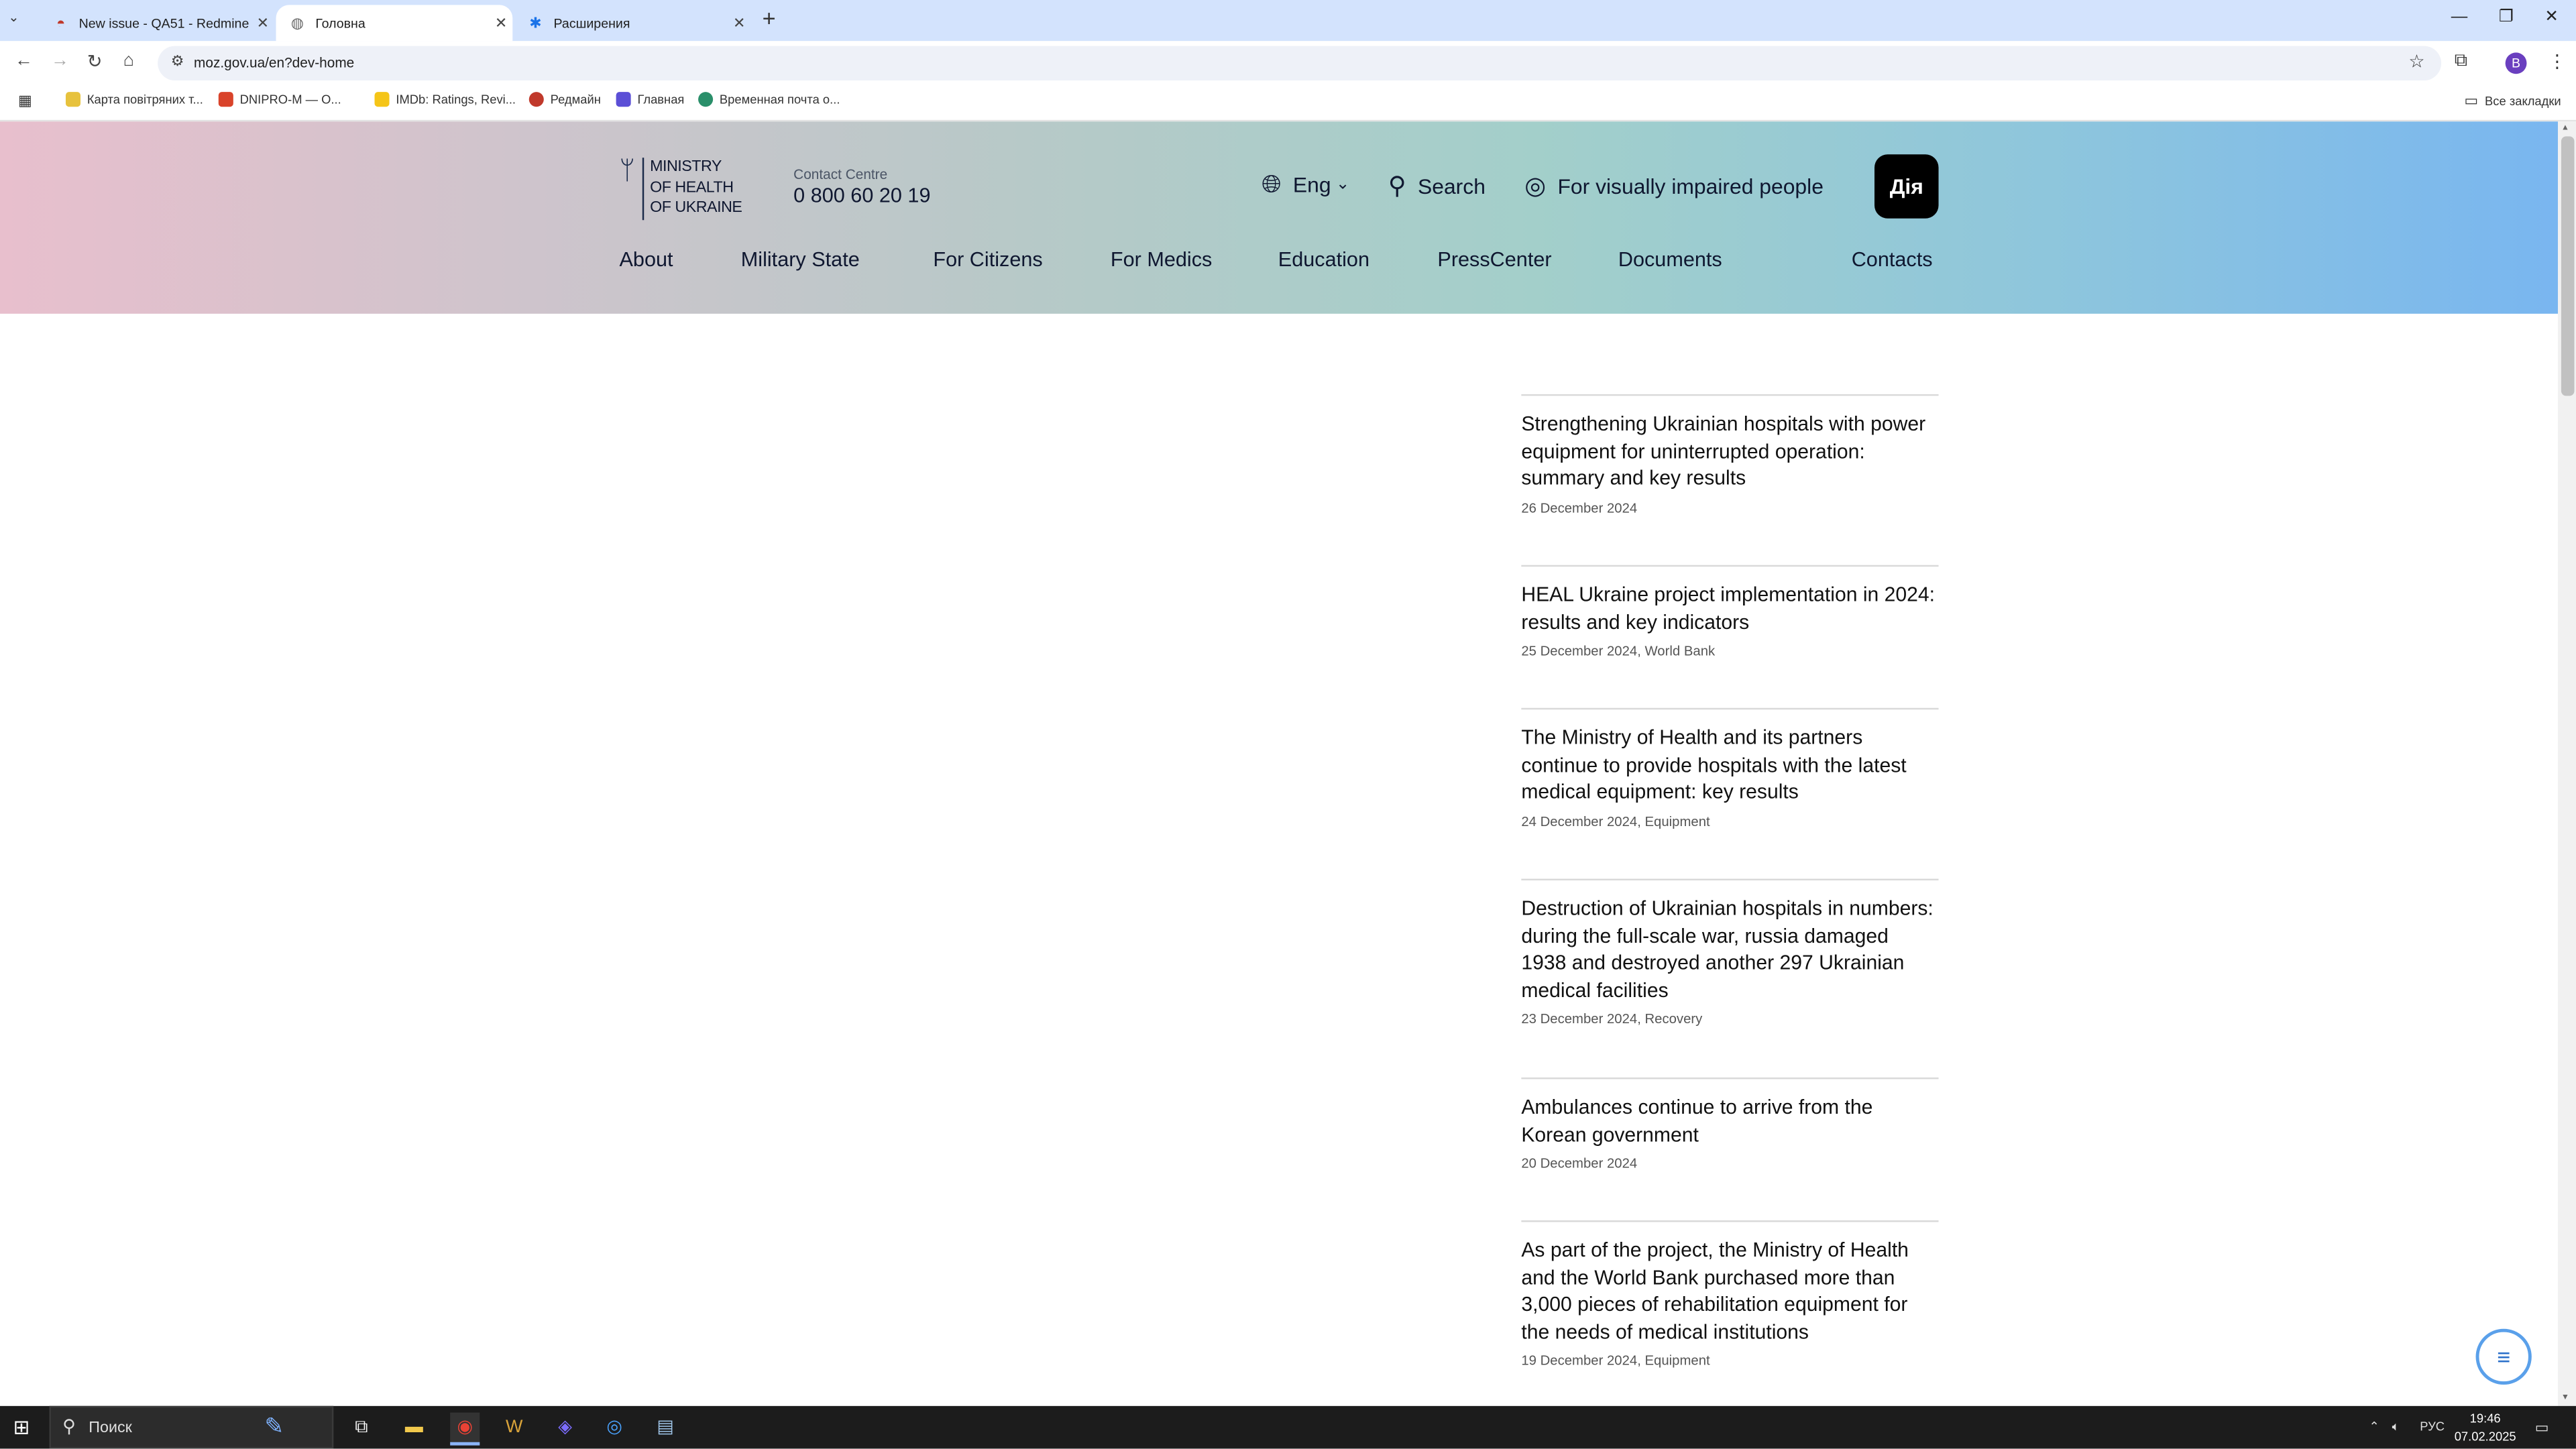 This screenshot has height=1449, width=2576. Describe the element at coordinates (632, 23) in the screenshot. I see `tab-extensions: ✱ Расширения ✕` at that location.